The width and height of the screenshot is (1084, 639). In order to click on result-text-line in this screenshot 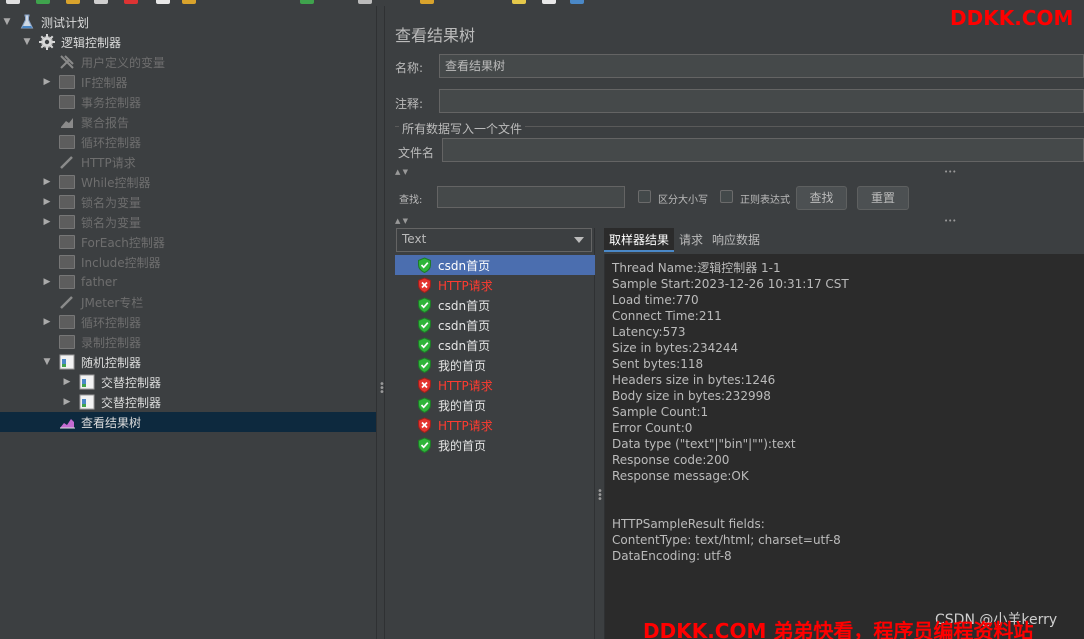, I will do `click(844, 492)`.